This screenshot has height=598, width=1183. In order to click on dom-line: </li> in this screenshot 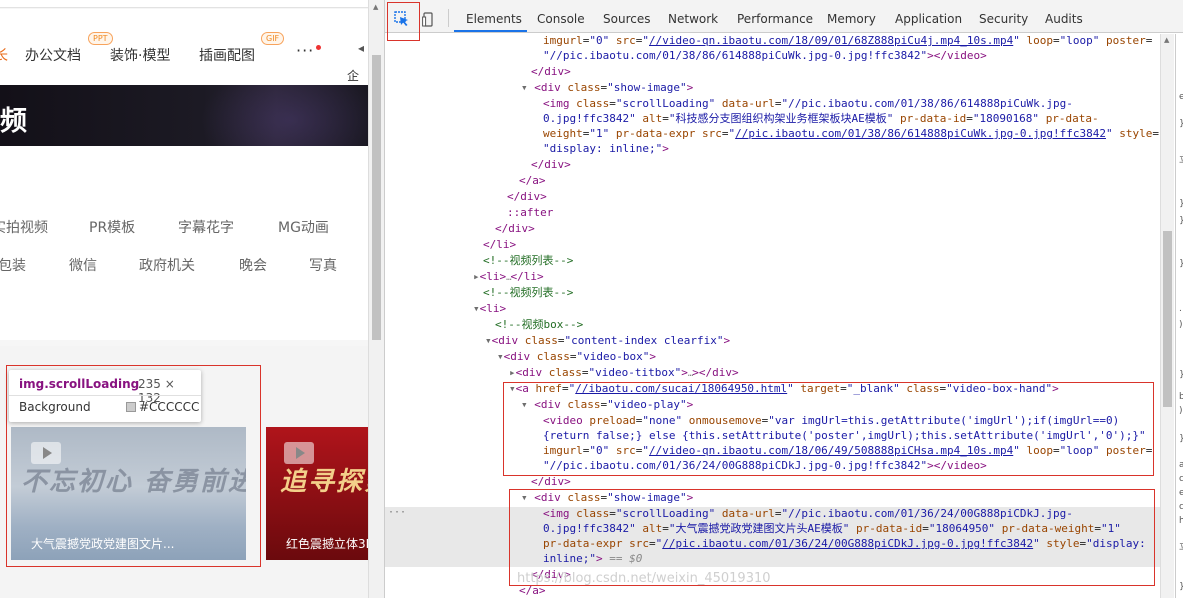, I will do `click(499, 245)`.